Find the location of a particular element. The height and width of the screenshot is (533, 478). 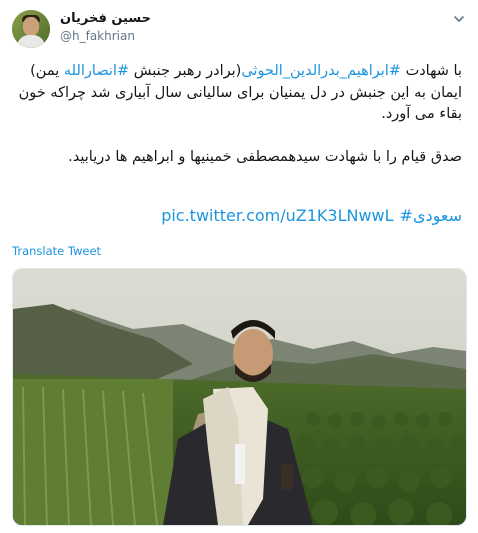

hashtag-link: #سعودی is located at coordinates (431, 215).